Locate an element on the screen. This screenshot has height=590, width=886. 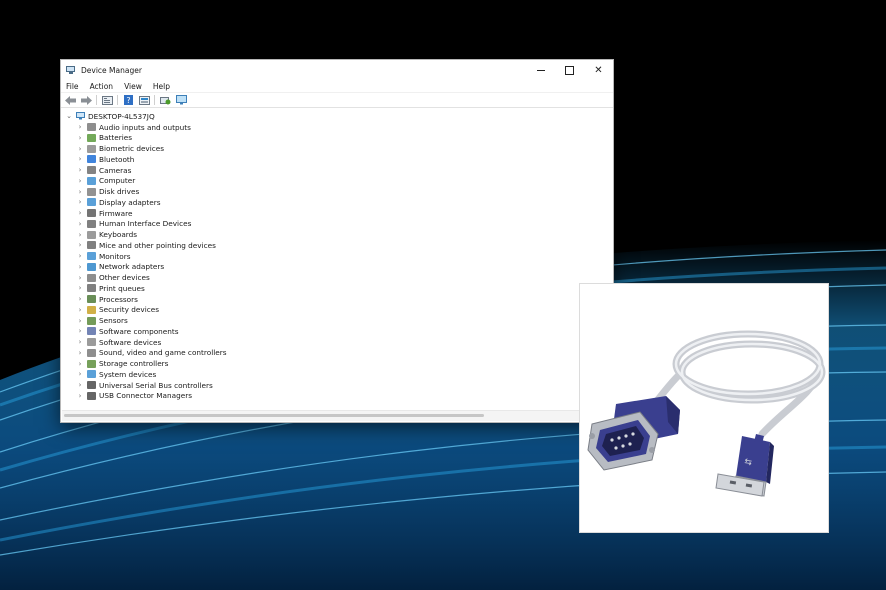
tree-category-row: › Network adapters is located at coordinates (337, 267).